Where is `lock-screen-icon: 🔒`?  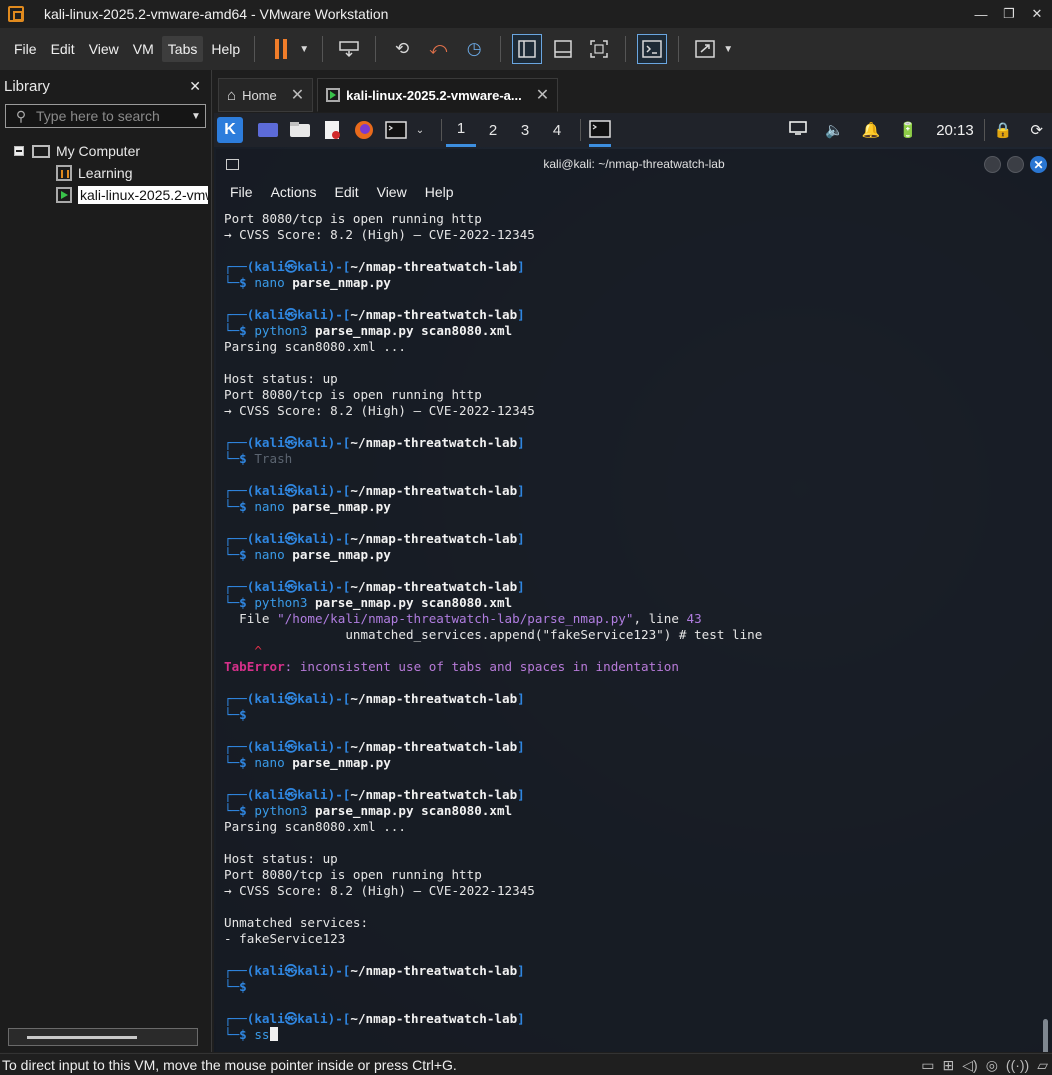
lock-screen-icon: 🔒 is located at coordinates (1003, 130).